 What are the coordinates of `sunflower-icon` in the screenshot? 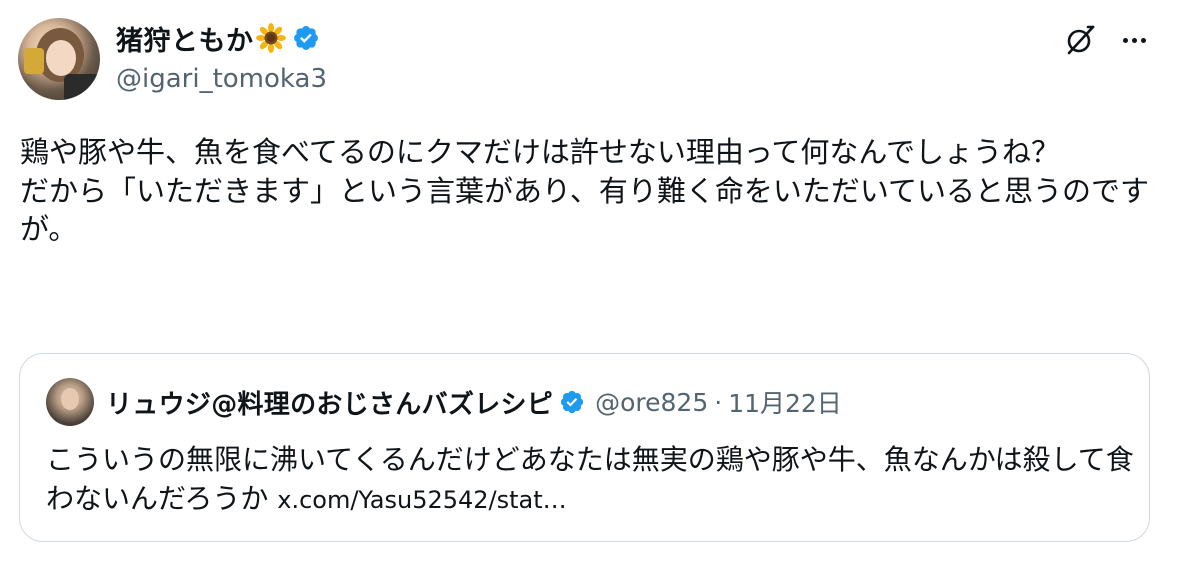 It's located at (270, 38).